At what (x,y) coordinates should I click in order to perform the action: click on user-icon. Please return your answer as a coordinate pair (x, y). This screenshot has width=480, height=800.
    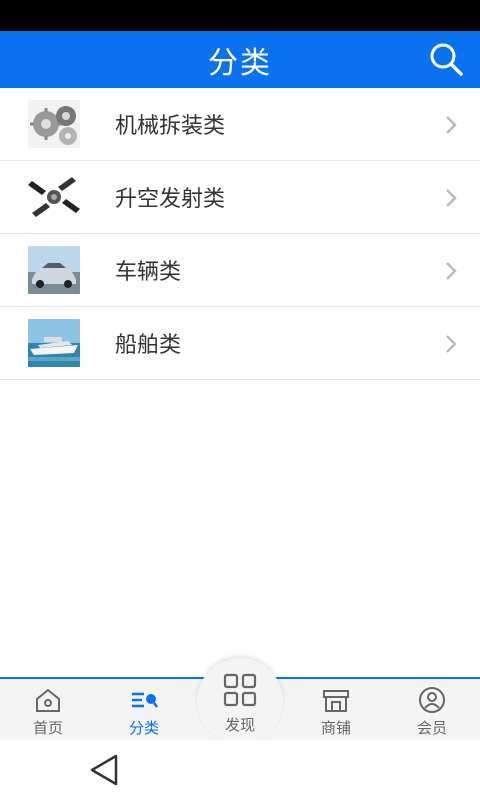
    Looking at the image, I should click on (432, 700).